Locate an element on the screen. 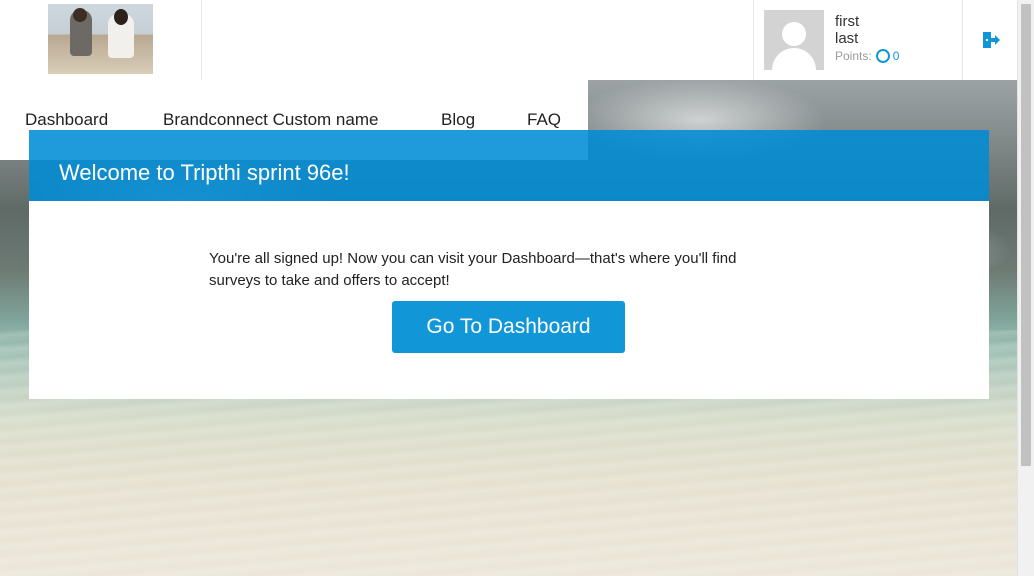  user-profile-panel: first last Points: 0 is located at coordinates (858, 40).